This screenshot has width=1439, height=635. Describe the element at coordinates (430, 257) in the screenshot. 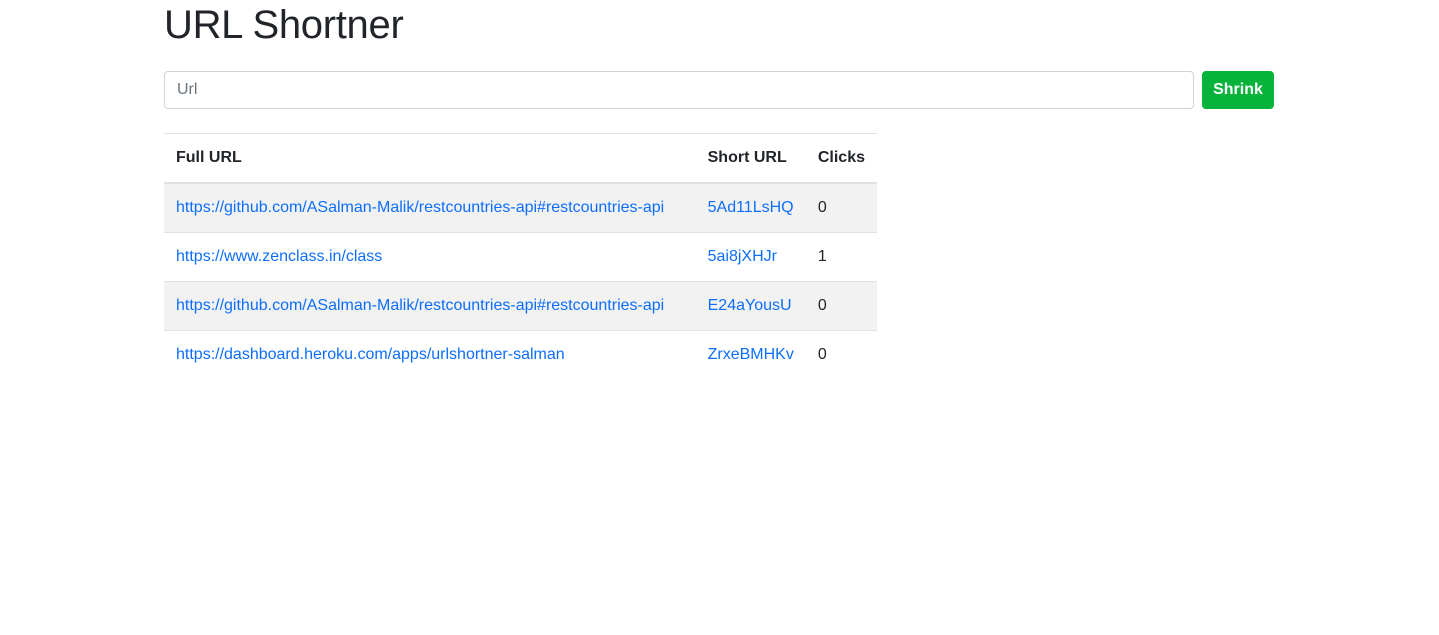

I see `full-url-cell: https://www.zenclass.in/class` at that location.